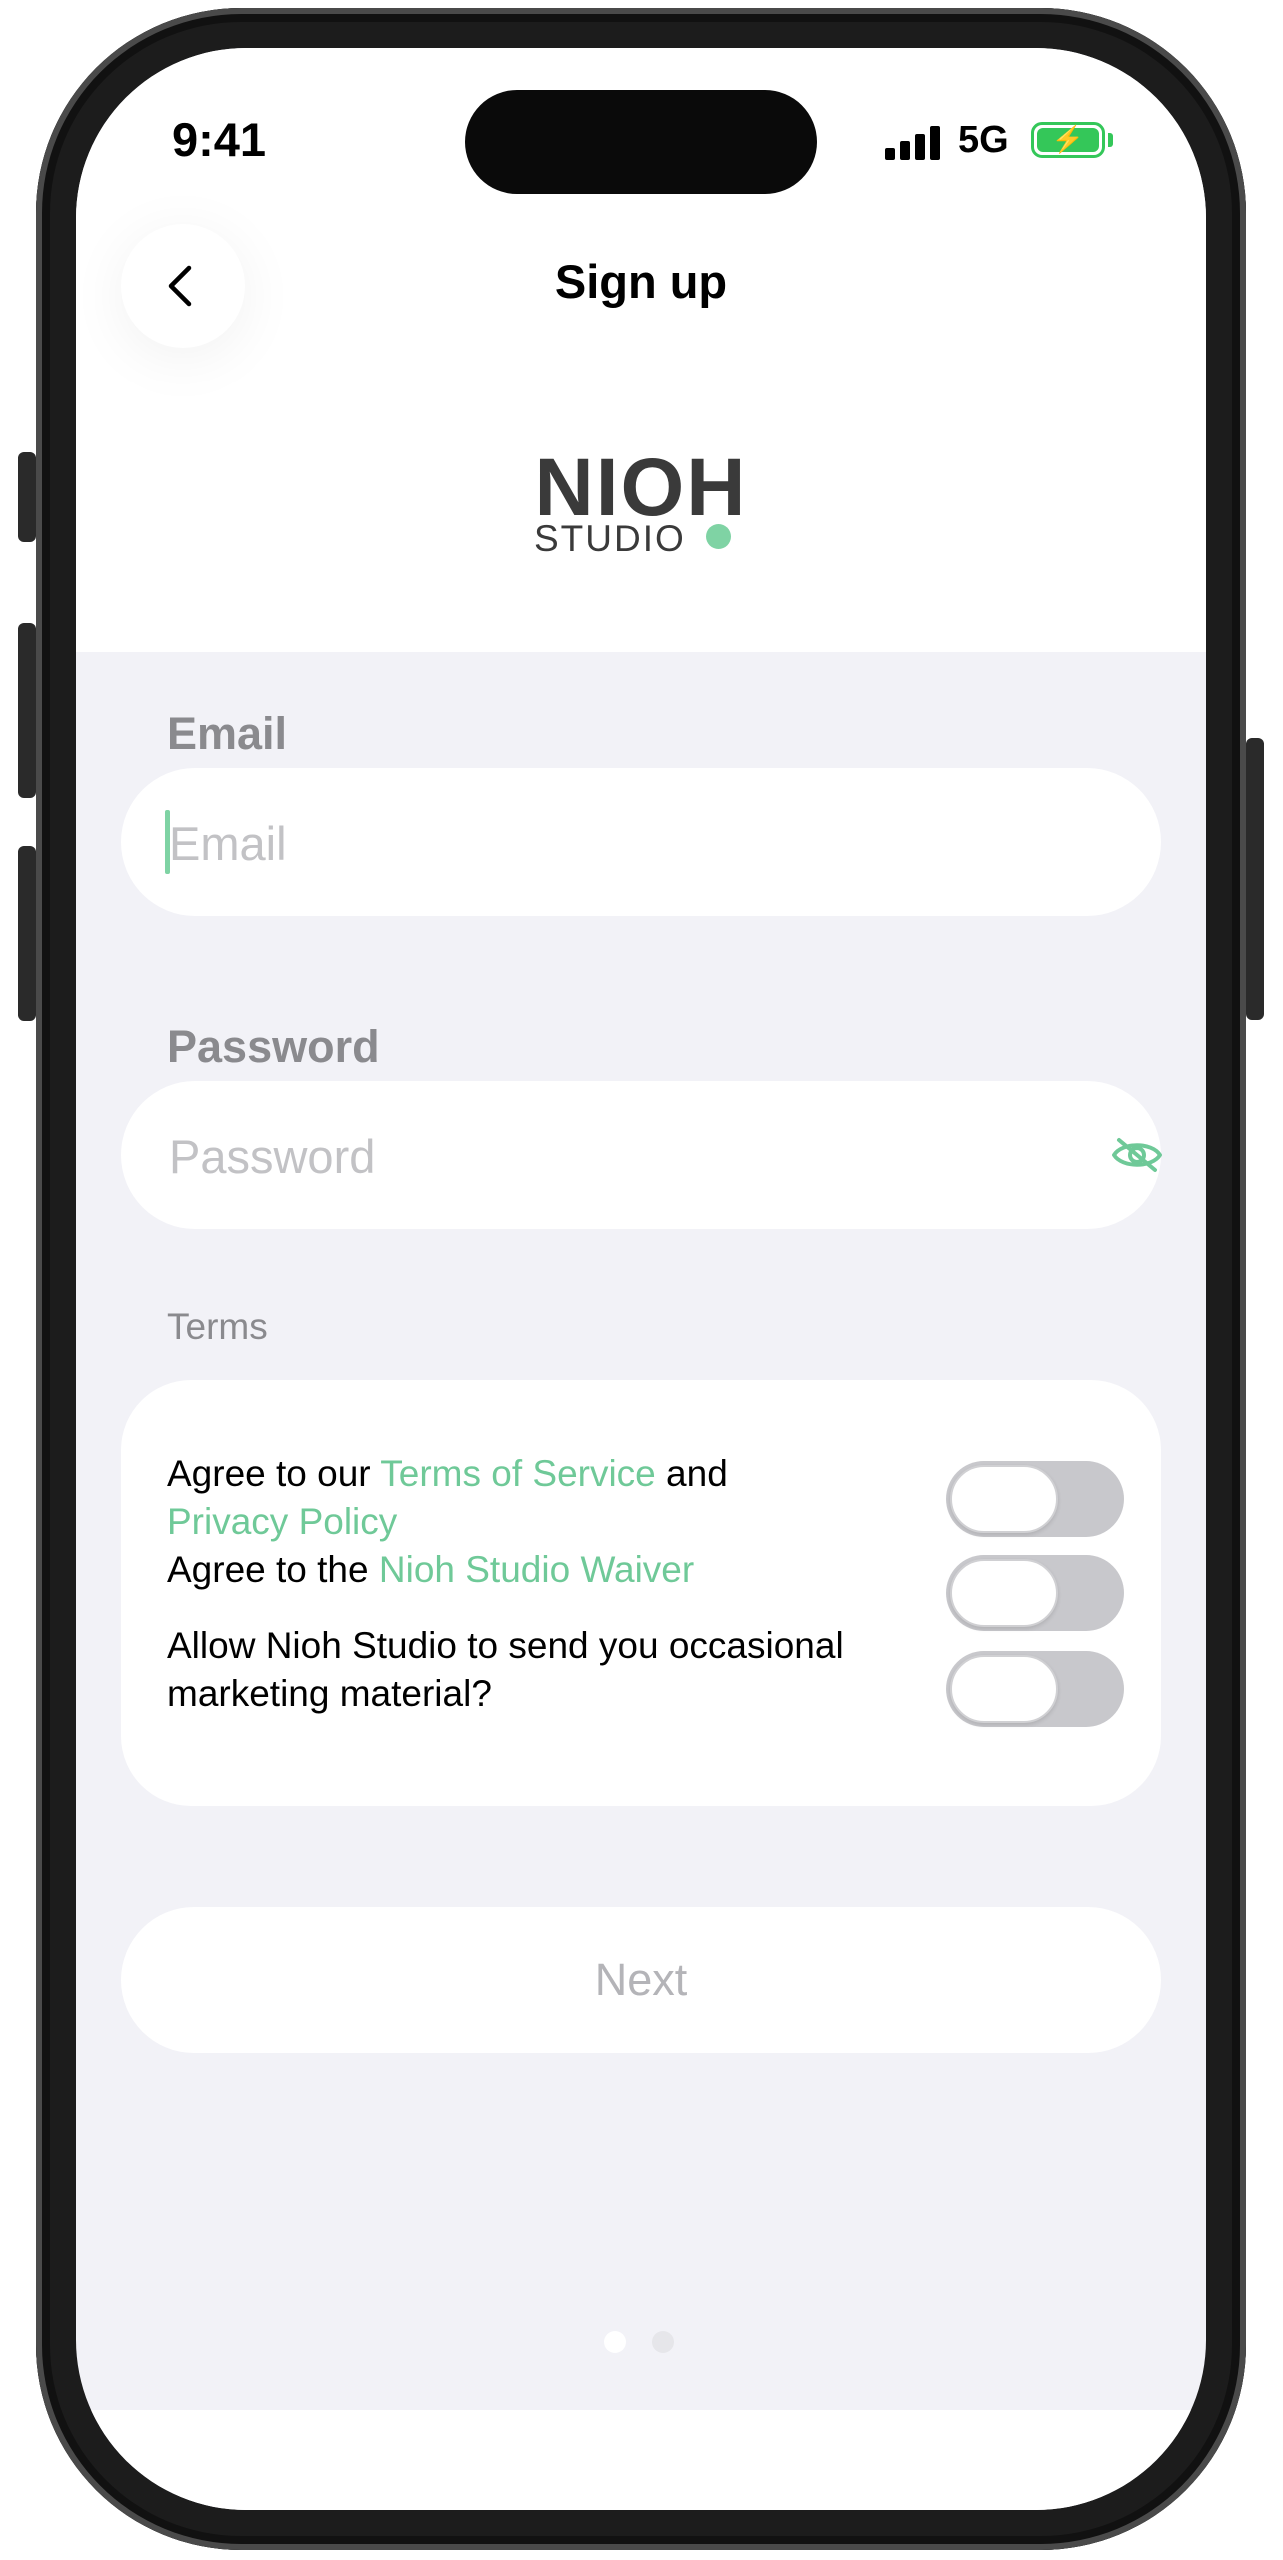  Describe the element at coordinates (1255, 879) in the screenshot. I see `power-button` at that location.